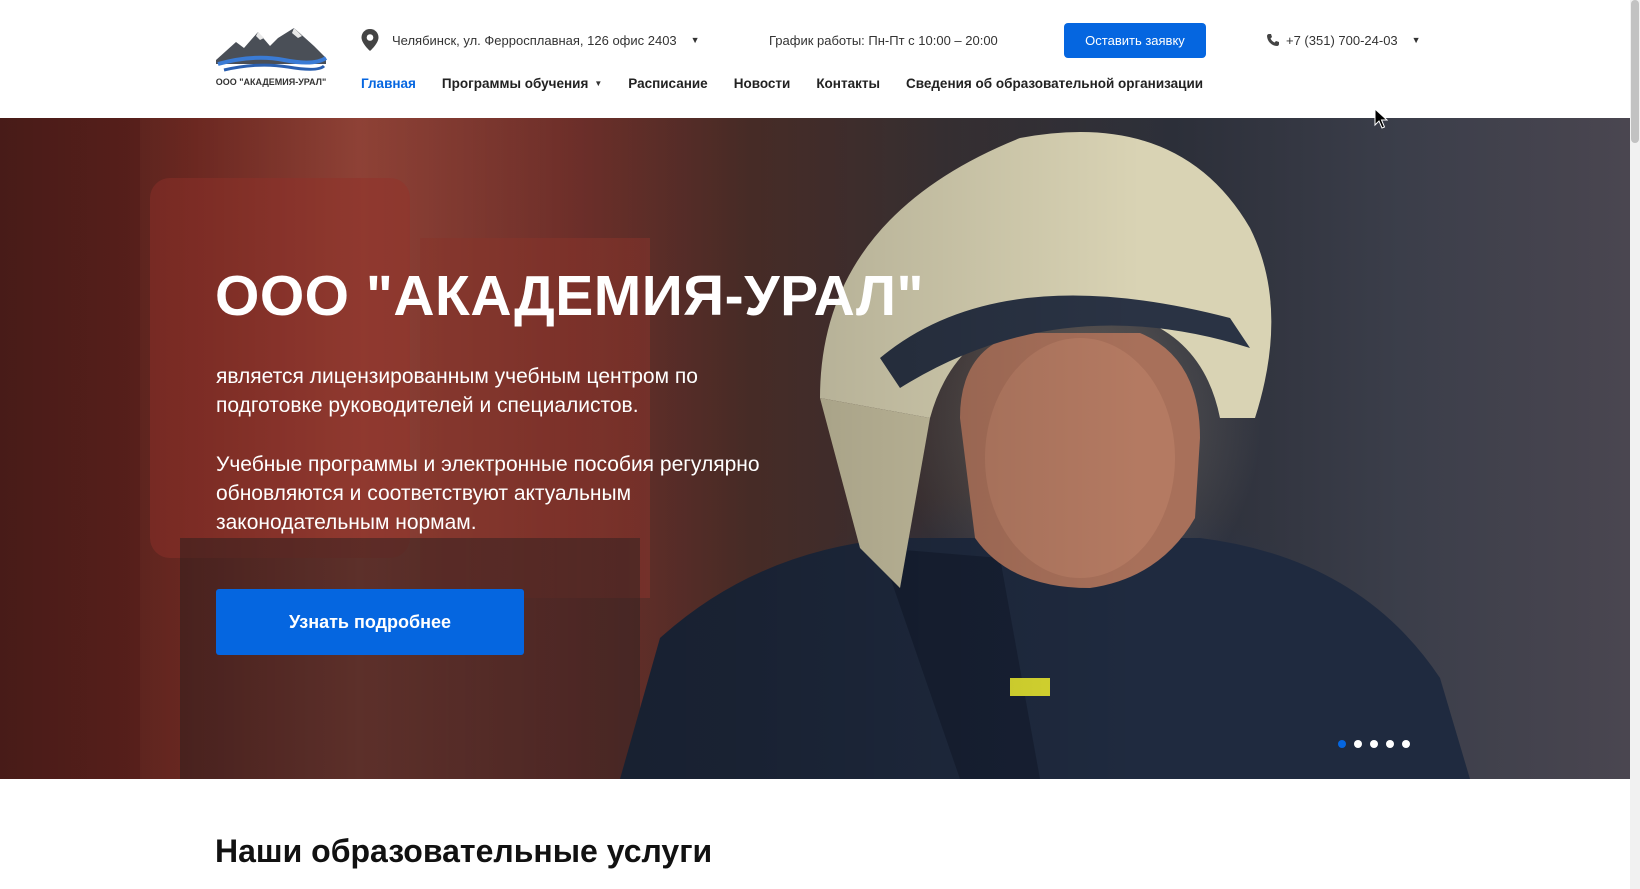 Image resolution: width=1640 pixels, height=889 pixels. I want to click on nav-item-home: Главная, so click(388, 83).